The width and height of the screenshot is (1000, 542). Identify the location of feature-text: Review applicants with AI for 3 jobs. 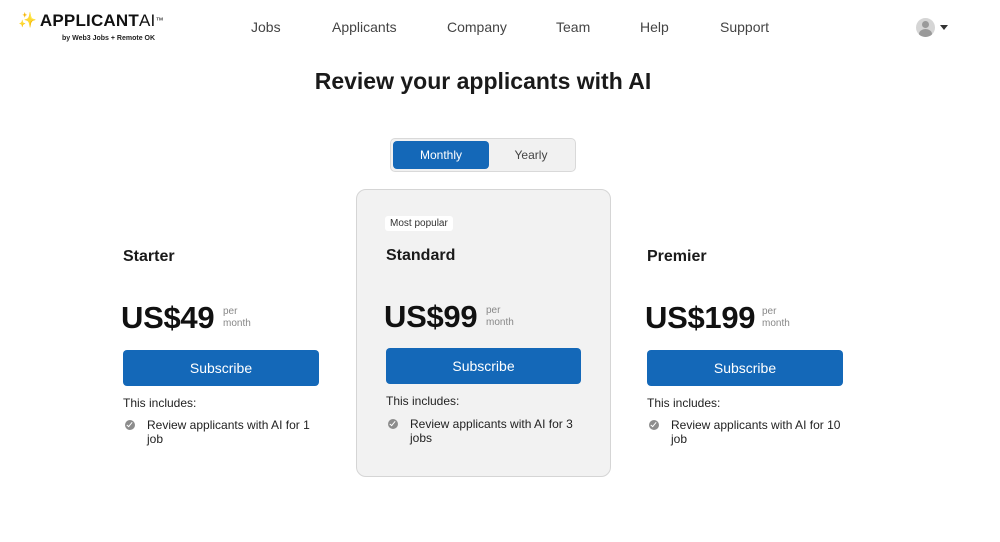
(491, 431).